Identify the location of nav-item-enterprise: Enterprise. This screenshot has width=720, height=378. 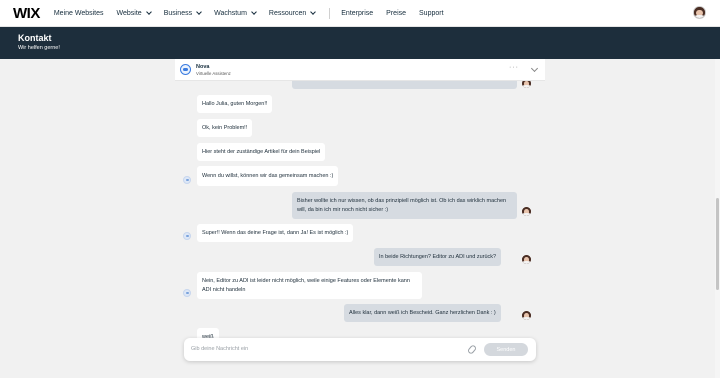
(357, 13).